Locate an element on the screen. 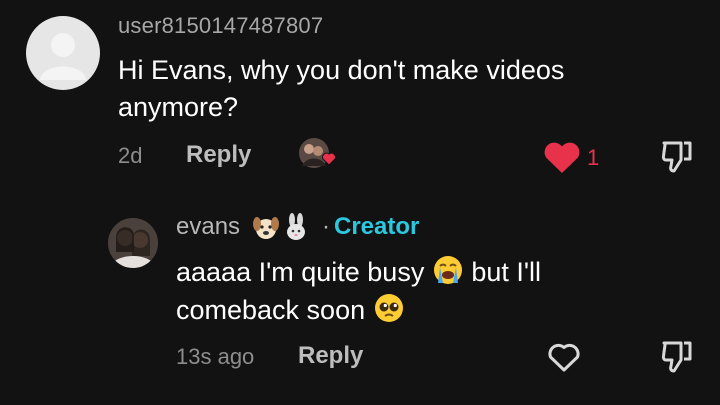 This screenshot has height=405, width=720. comment-reply-button: Reply is located at coordinates (218, 155).